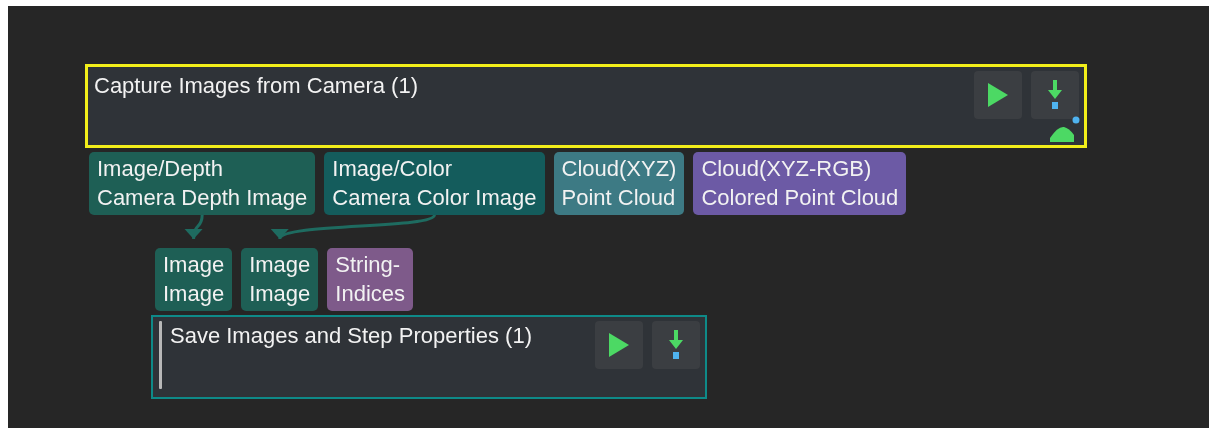 The width and height of the screenshot is (1209, 428). What do you see at coordinates (370, 279) in the screenshot?
I see `port-label: String- Indices` at bounding box center [370, 279].